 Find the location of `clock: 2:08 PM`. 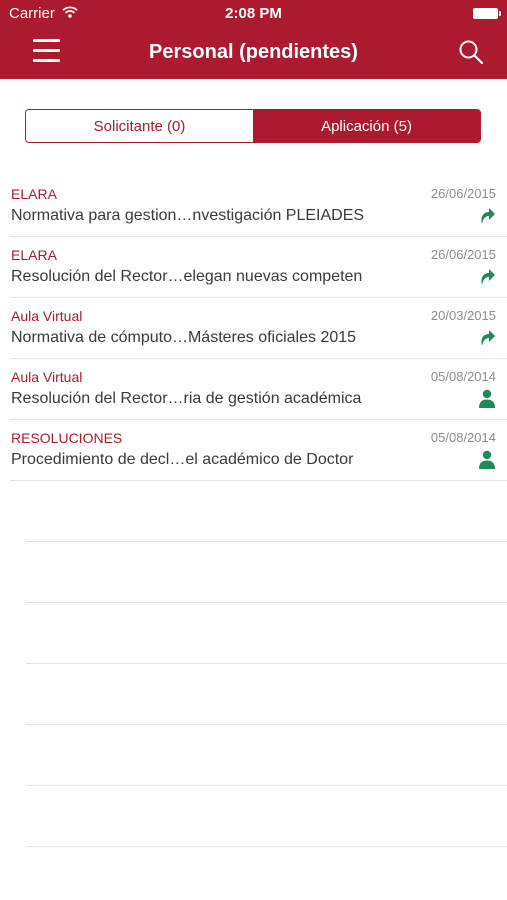

clock: 2:08 PM is located at coordinates (253, 13).